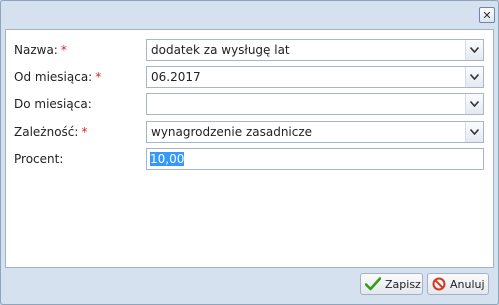 The height and width of the screenshot is (305, 499). I want to click on procent-input: 10,00, so click(315, 159).